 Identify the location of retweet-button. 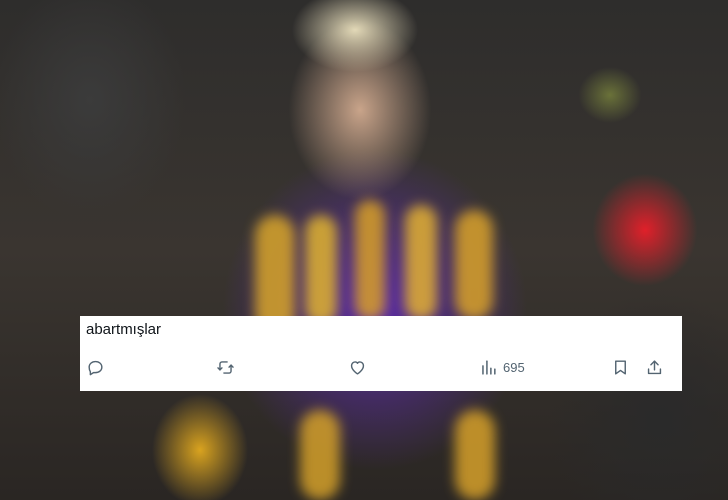
(225, 367).